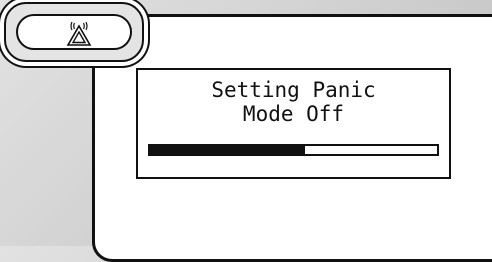 This screenshot has width=492, height=262. Describe the element at coordinates (293, 90) in the screenshot. I see `status-message-line-1: Setting Panic` at that location.